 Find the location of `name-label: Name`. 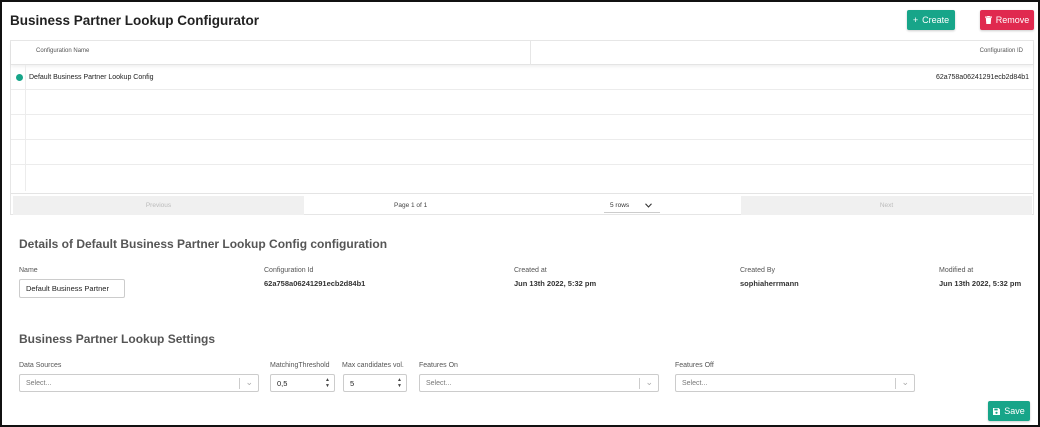

name-label: Name is located at coordinates (28, 270).